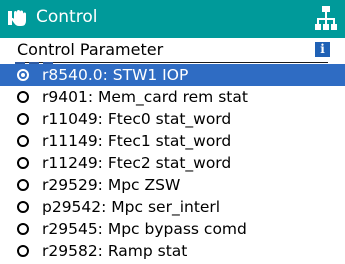 This screenshot has height=264, width=345. Describe the element at coordinates (137, 141) in the screenshot. I see `list-item-label: r11149: Ftec1 stat_word` at that location.